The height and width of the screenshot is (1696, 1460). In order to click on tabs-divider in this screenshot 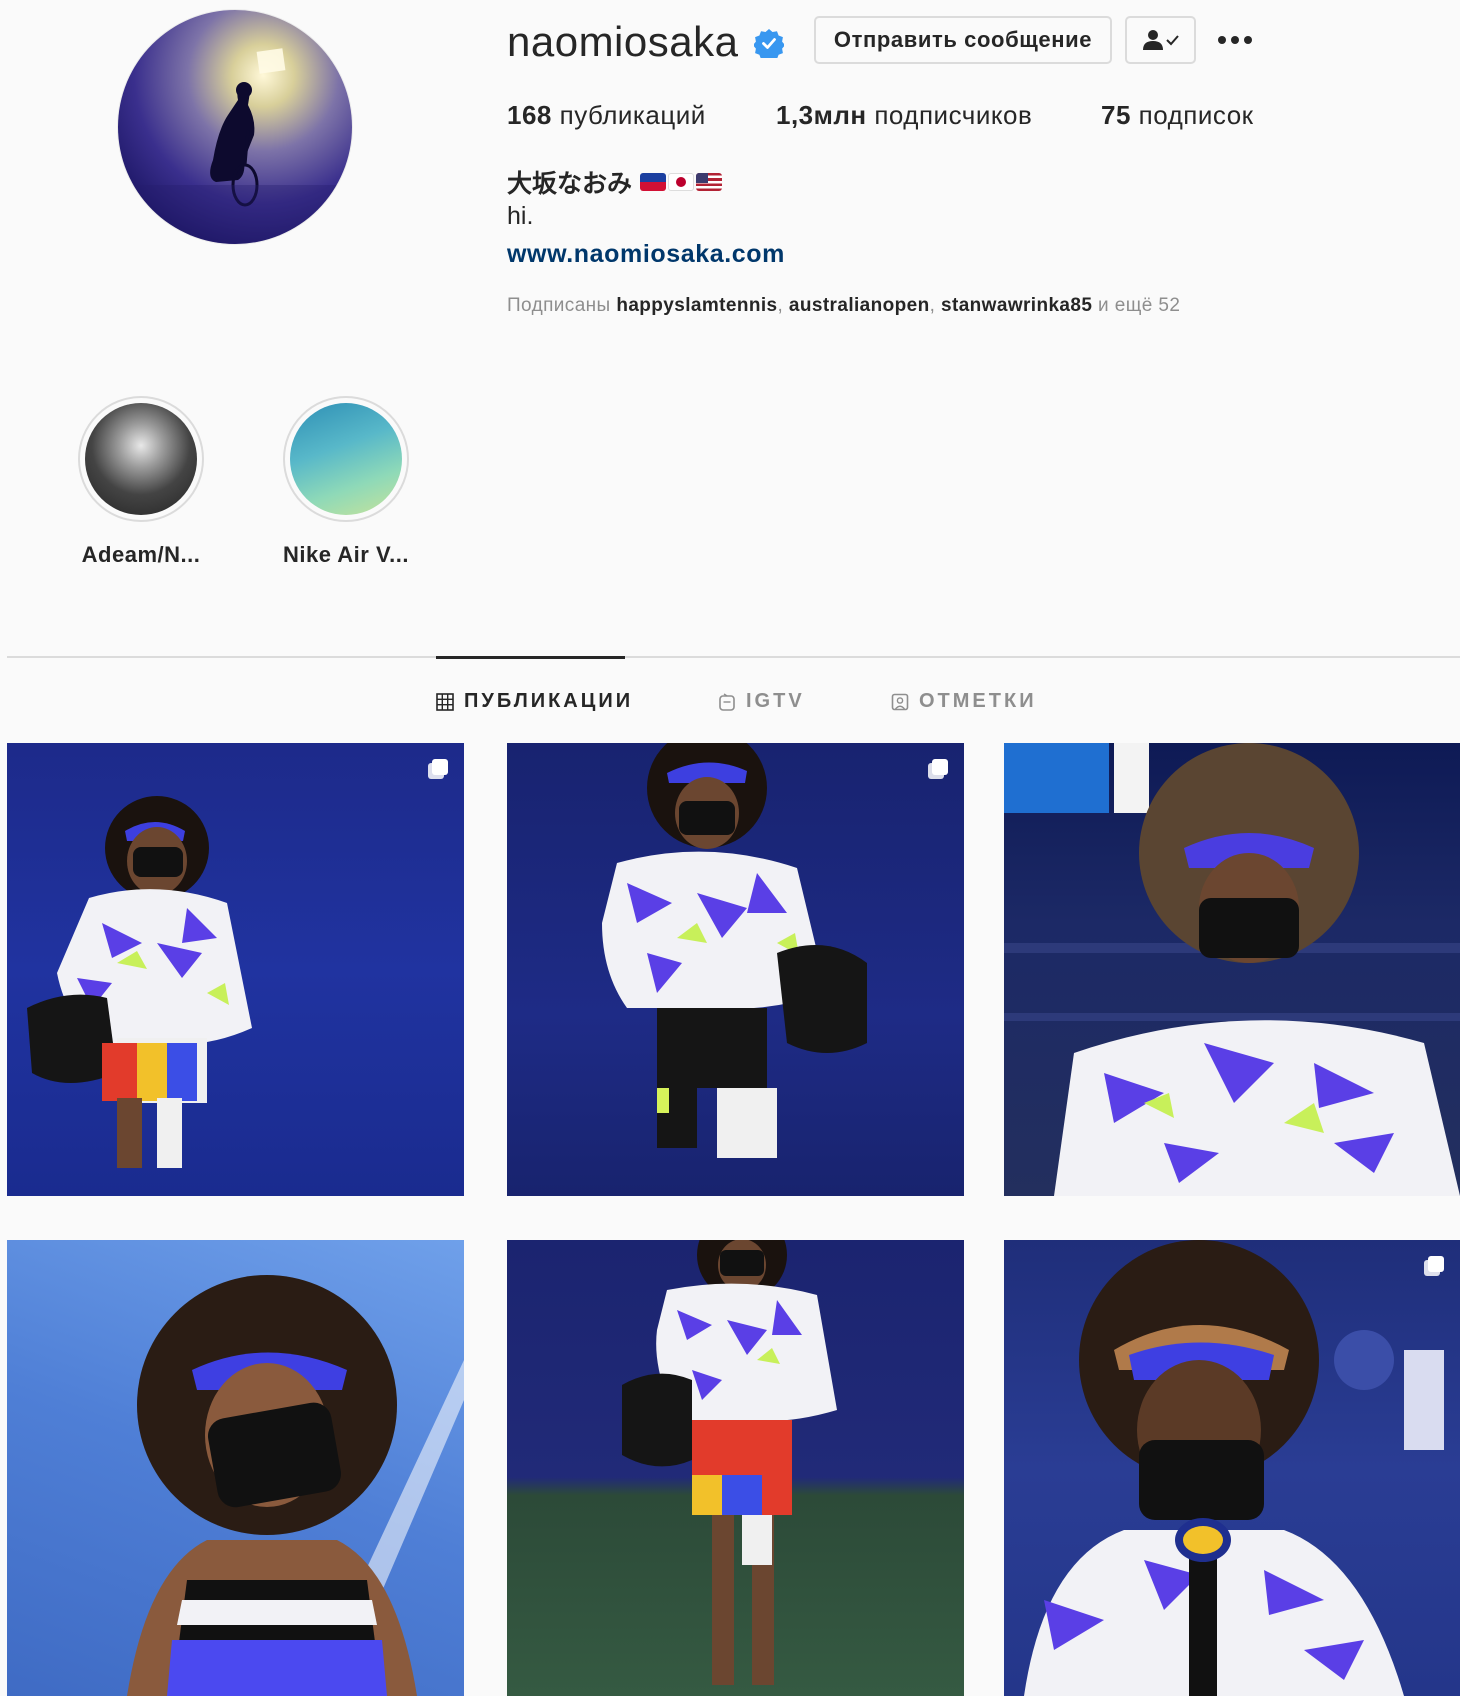, I will do `click(733, 657)`.